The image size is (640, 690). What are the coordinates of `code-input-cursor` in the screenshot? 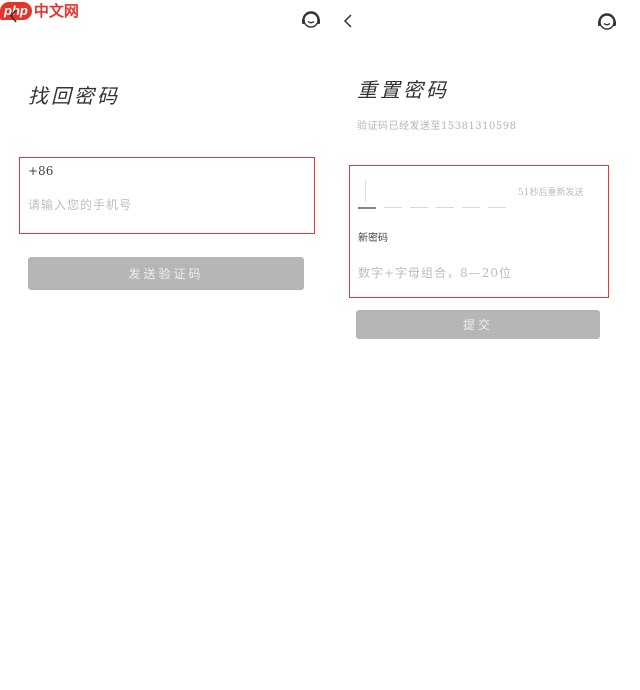 It's located at (365, 191).